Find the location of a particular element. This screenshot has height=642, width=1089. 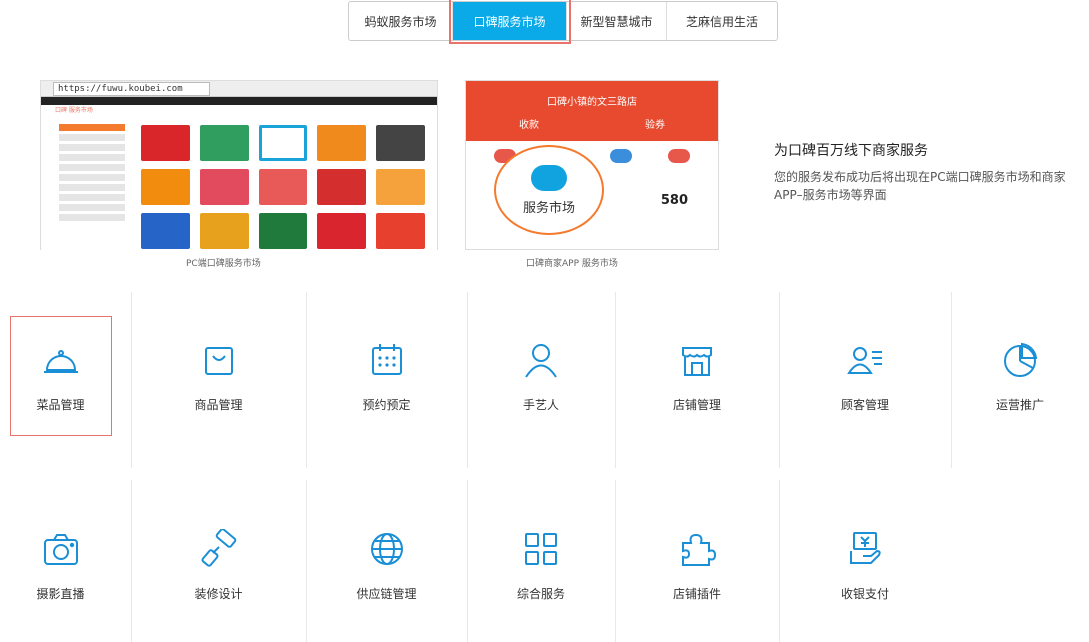

service-market-tabs: 蚂蚁服务市场 口碑服务市场 新型智慧城市 芝麻信用生活 is located at coordinates (563, 22).